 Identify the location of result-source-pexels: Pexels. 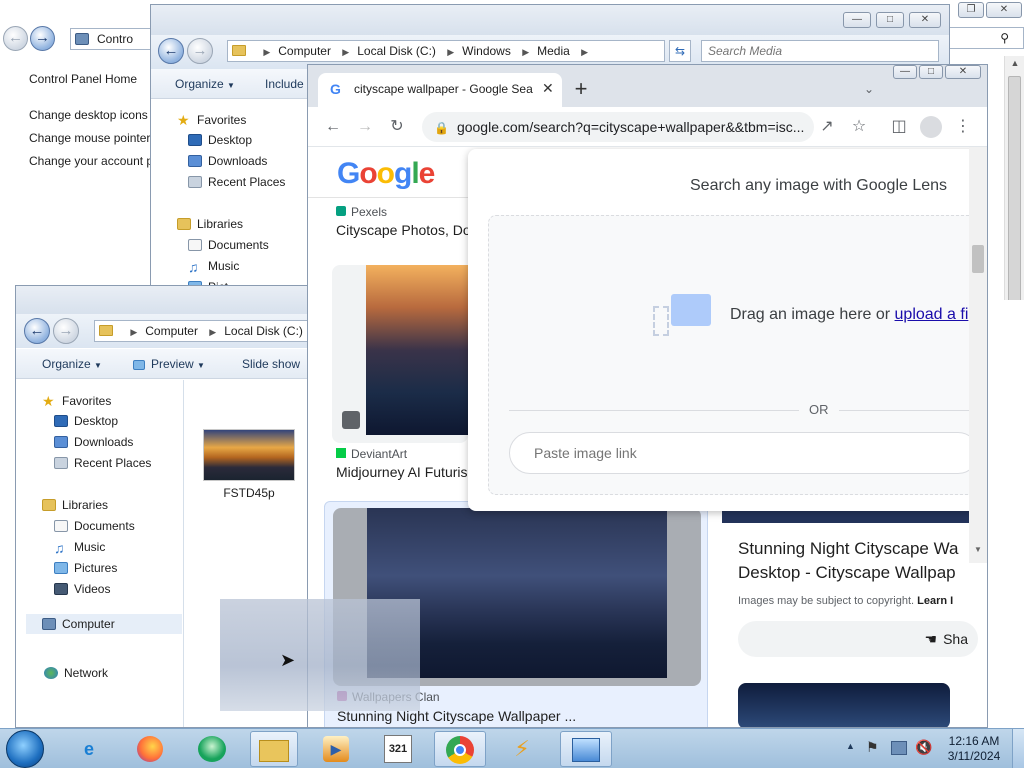
(361, 212).